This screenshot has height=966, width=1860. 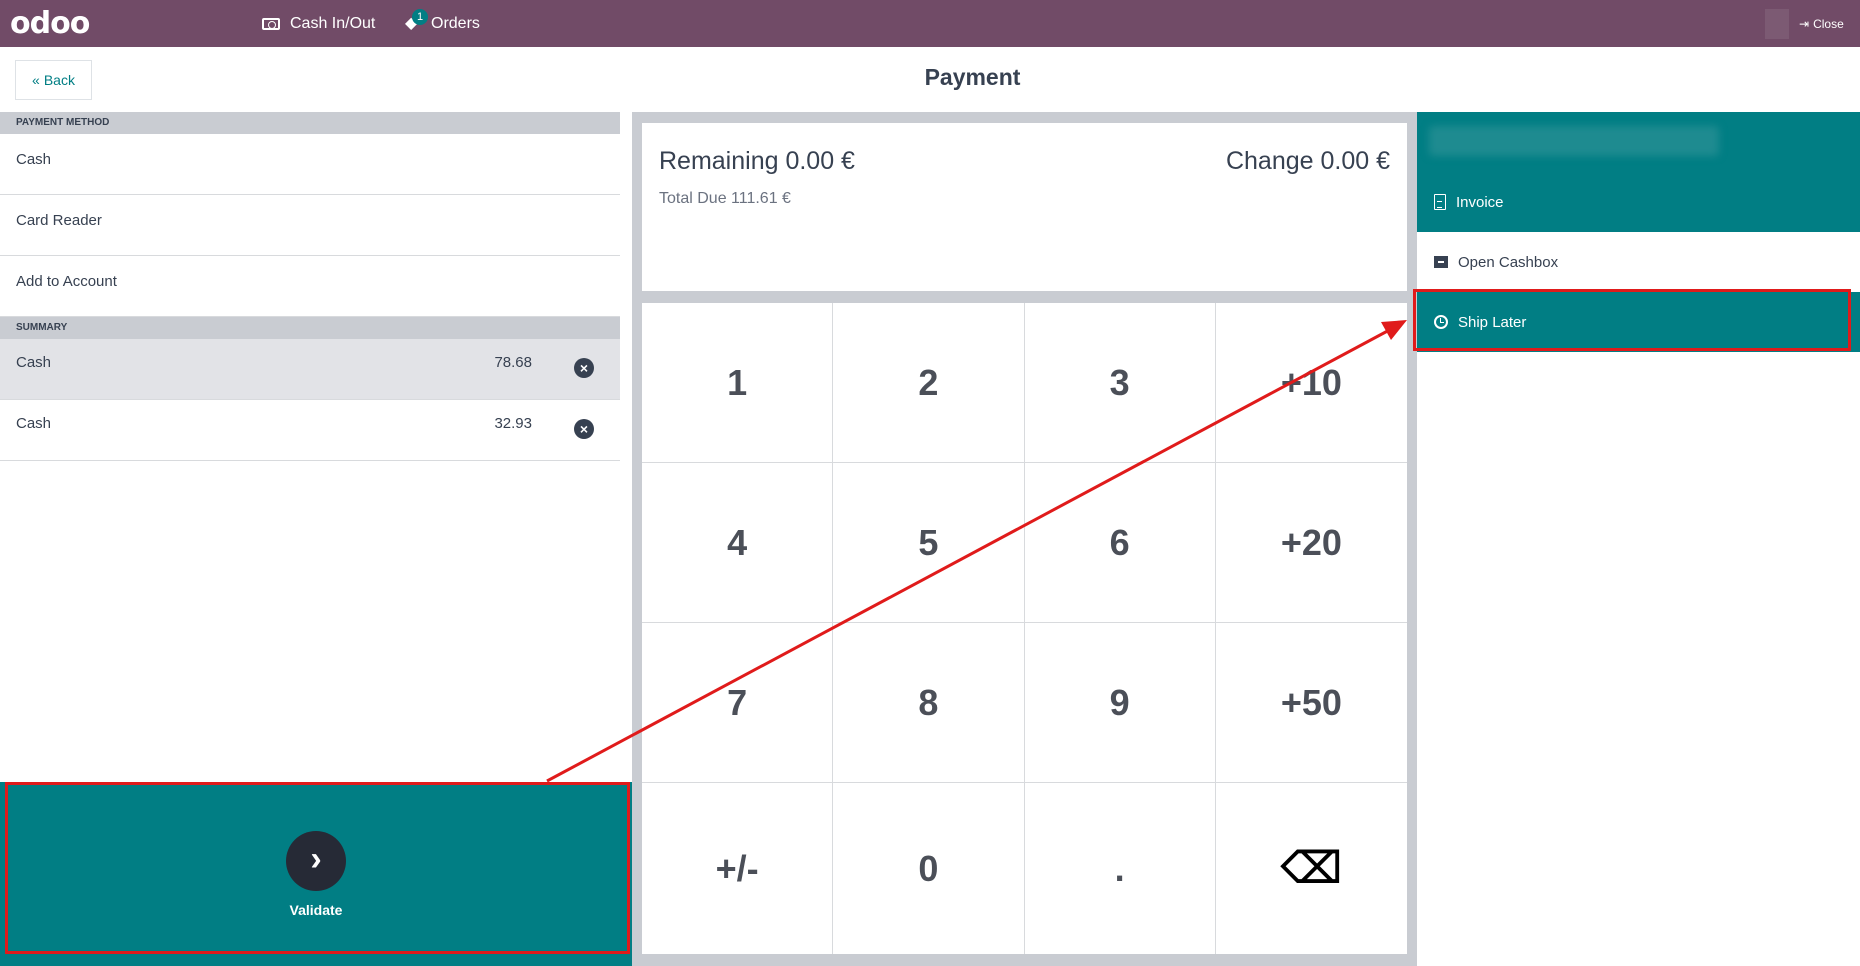 I want to click on cash-in-out-label: Cash In/Out, so click(x=333, y=23).